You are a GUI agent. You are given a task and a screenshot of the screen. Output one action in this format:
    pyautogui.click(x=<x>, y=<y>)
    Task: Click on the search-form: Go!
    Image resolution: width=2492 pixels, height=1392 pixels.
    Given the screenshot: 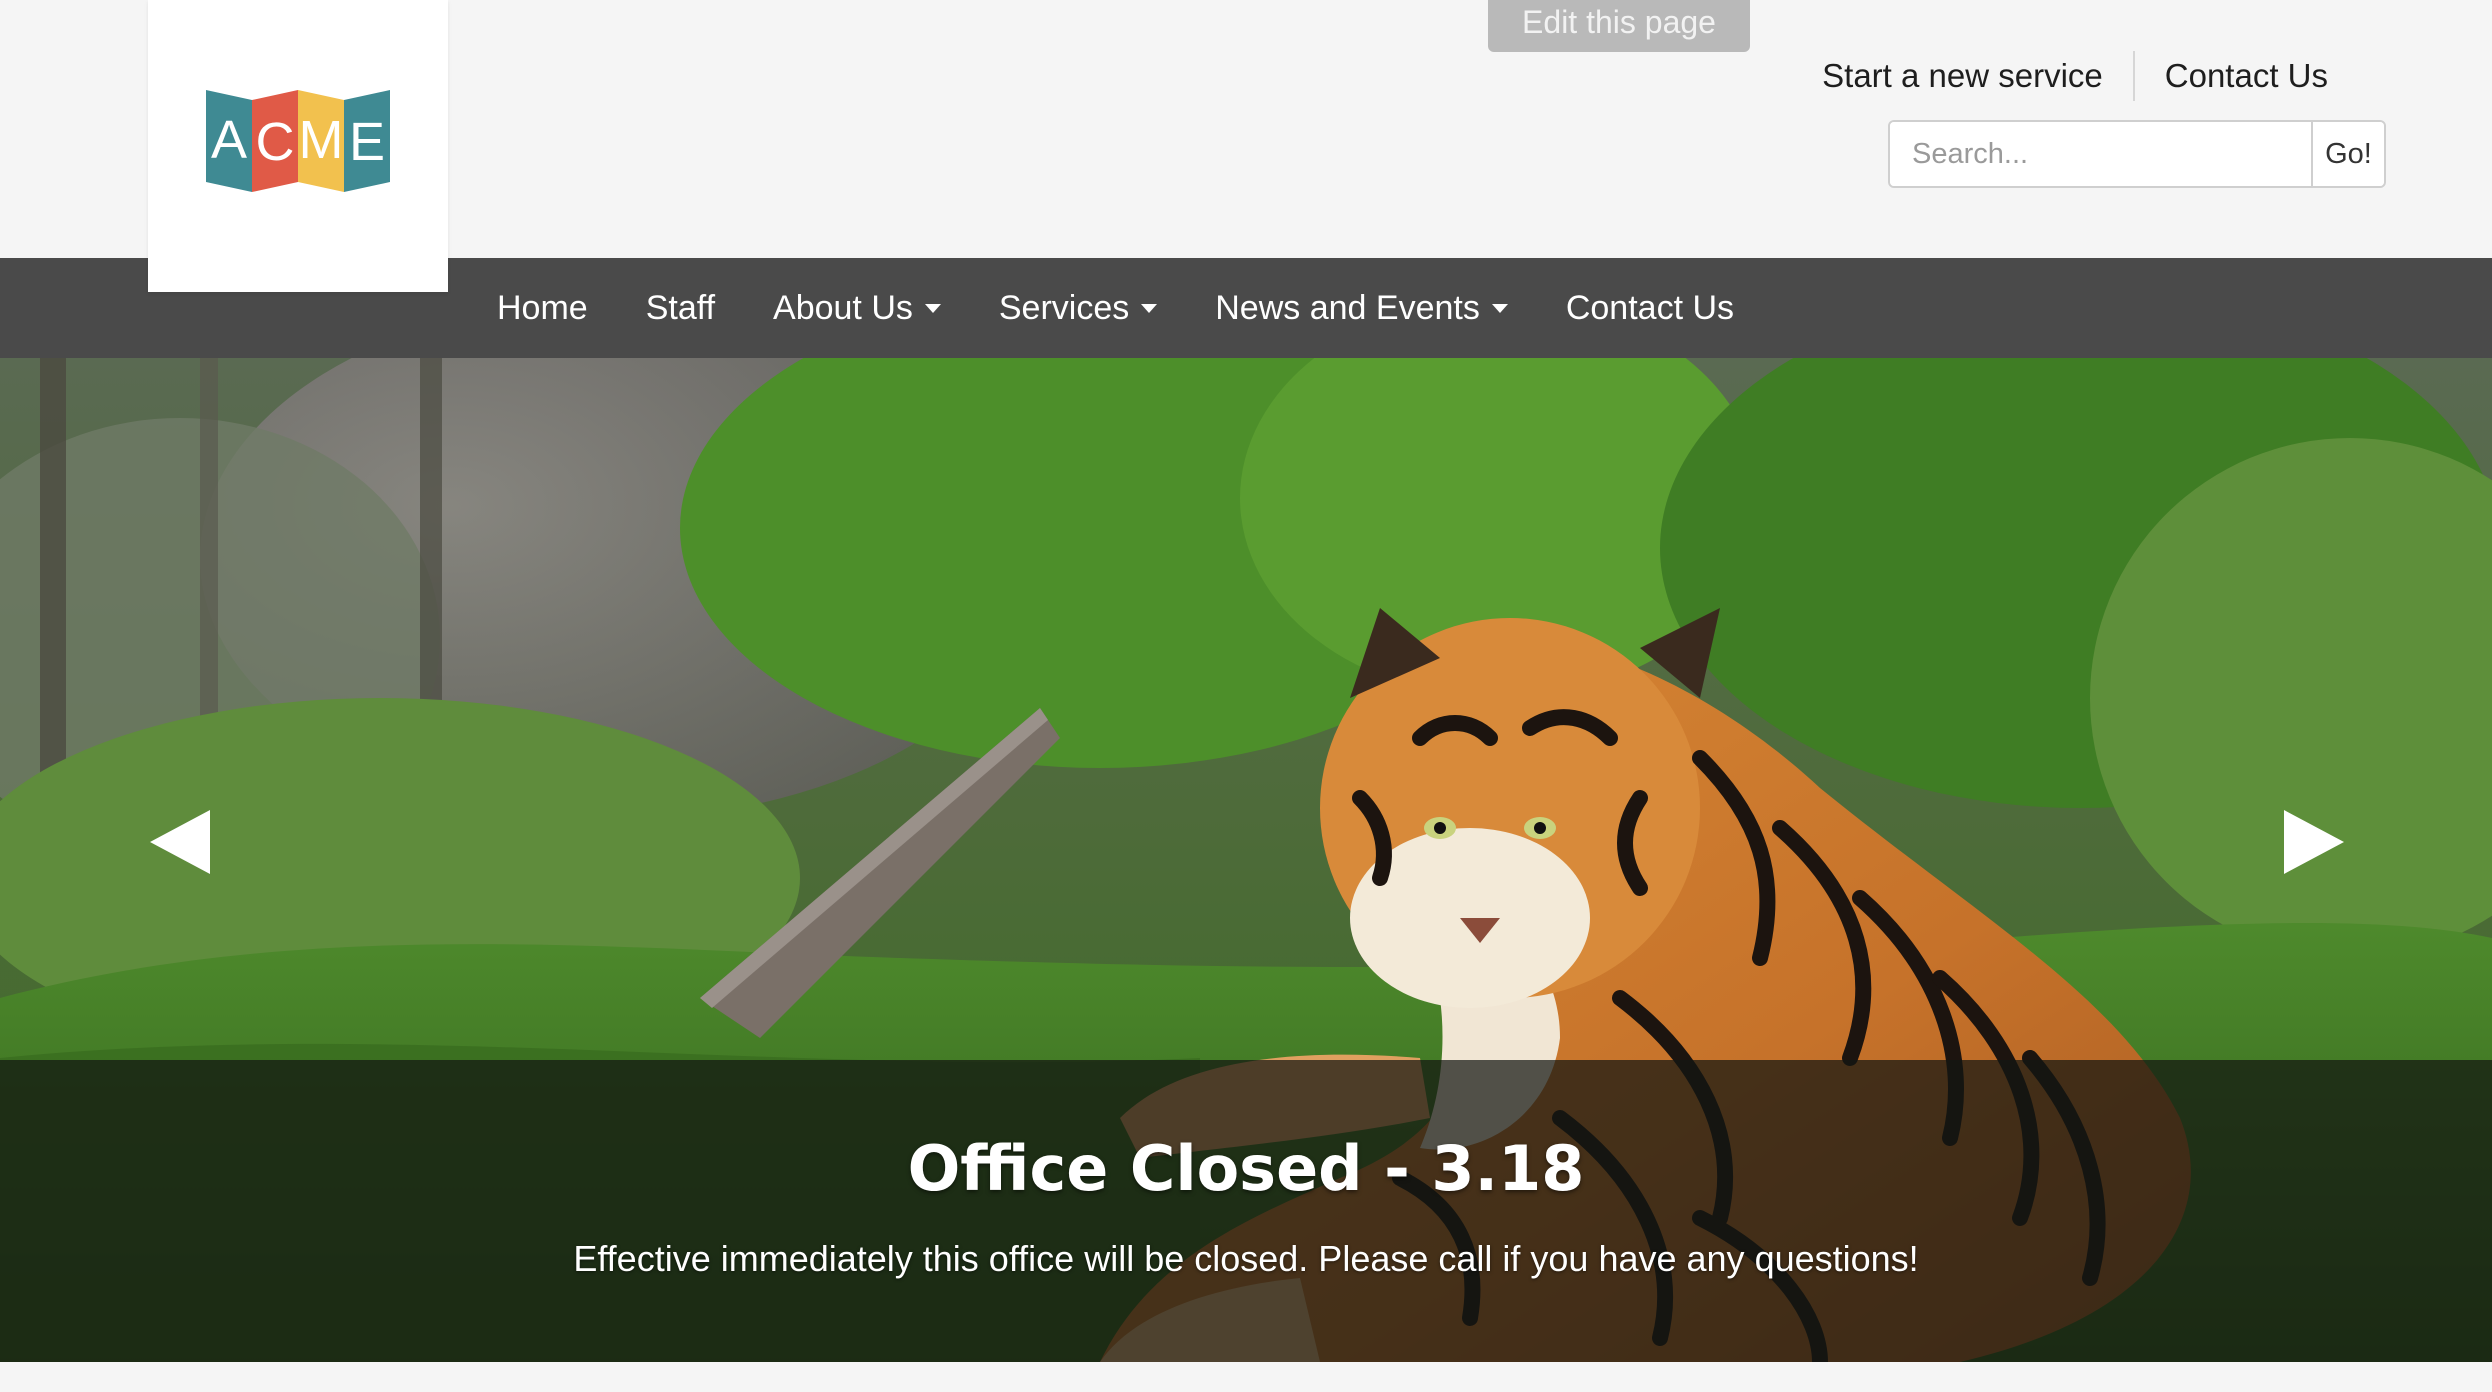 What is the action you would take?
    pyautogui.click(x=2137, y=154)
    